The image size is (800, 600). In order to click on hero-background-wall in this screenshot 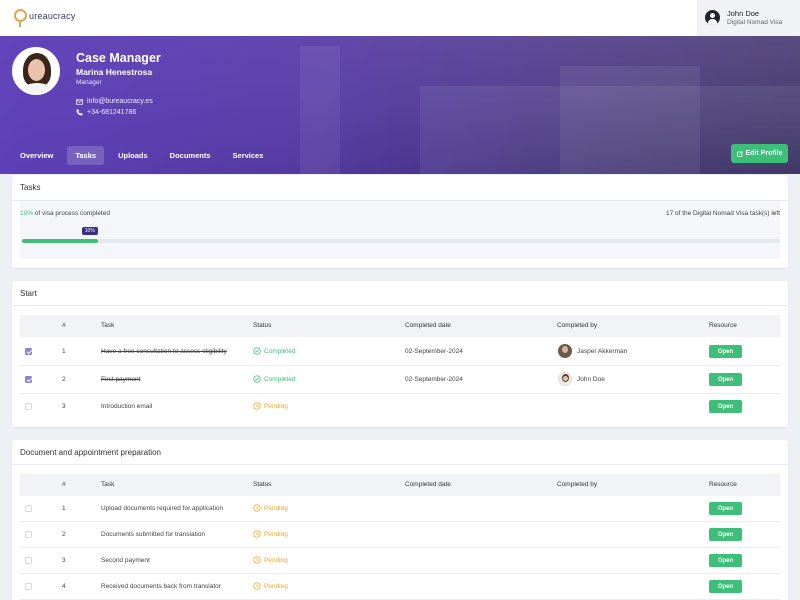, I will do `click(630, 120)`.